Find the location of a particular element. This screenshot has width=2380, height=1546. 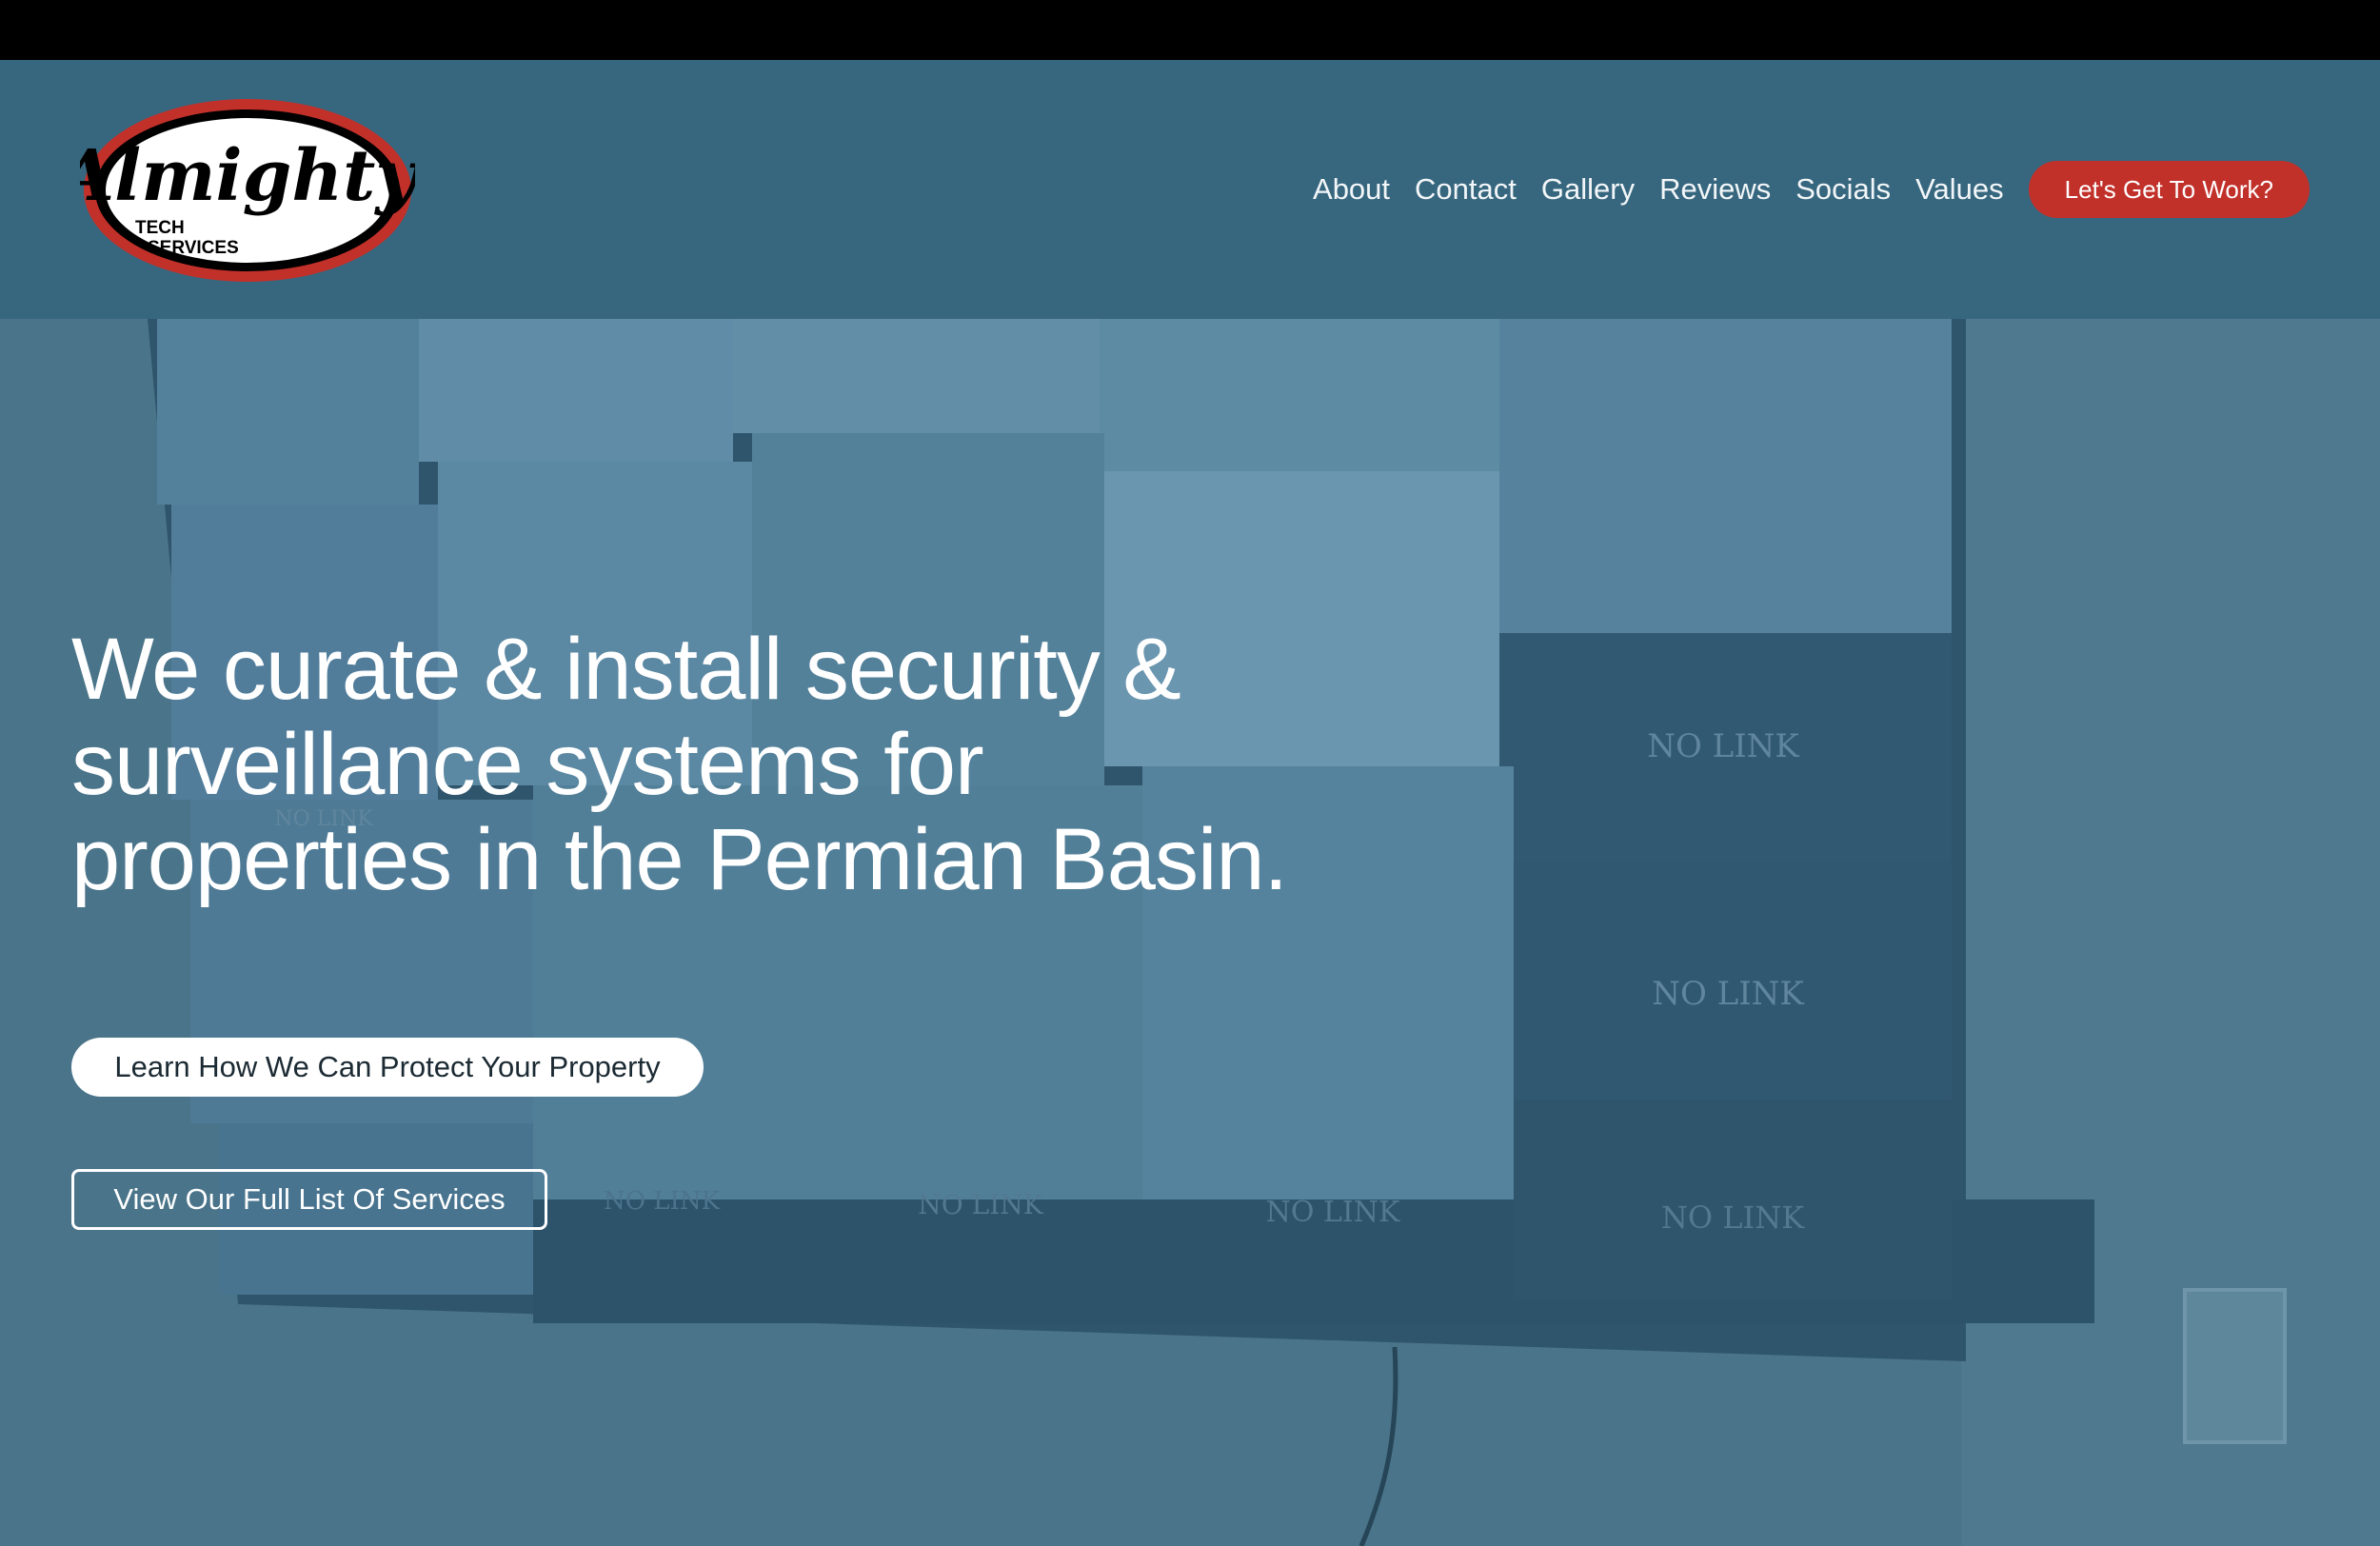

nav-socials: Socials is located at coordinates (1843, 189).